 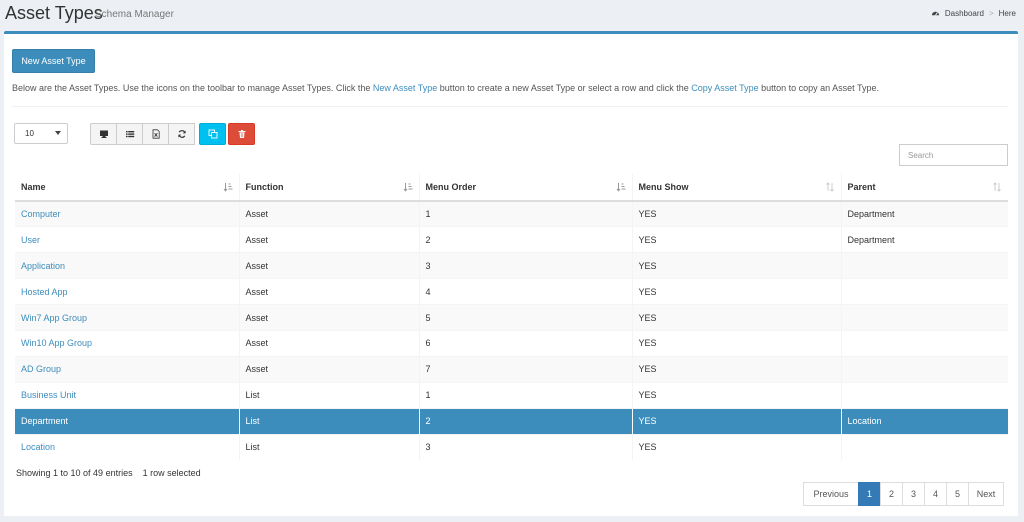 What do you see at coordinates (510, 106) in the screenshot?
I see `divider` at bounding box center [510, 106].